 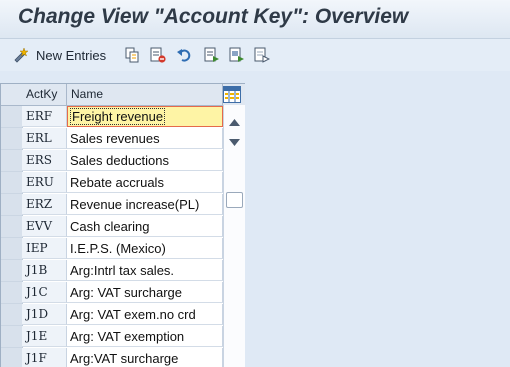 What do you see at coordinates (122, 270) in the screenshot?
I see `cell-name-text: Arg:Intrl tax sales.` at bounding box center [122, 270].